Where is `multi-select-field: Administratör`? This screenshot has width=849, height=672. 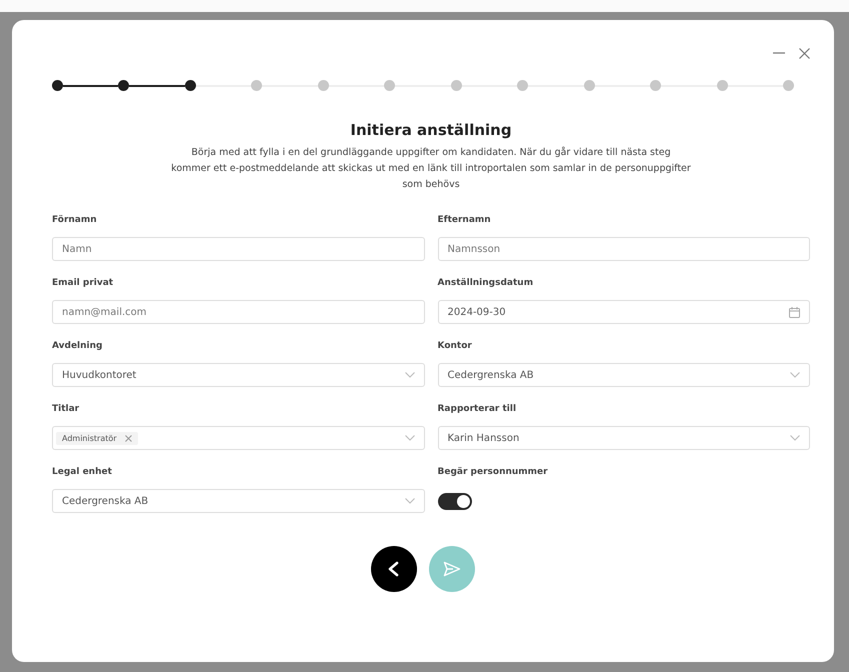 multi-select-field: Administratör is located at coordinates (238, 438).